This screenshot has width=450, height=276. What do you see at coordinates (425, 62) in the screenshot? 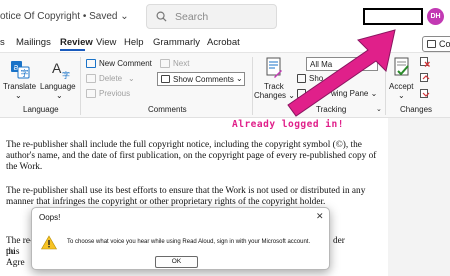
I see `reject-icon` at bounding box center [425, 62].